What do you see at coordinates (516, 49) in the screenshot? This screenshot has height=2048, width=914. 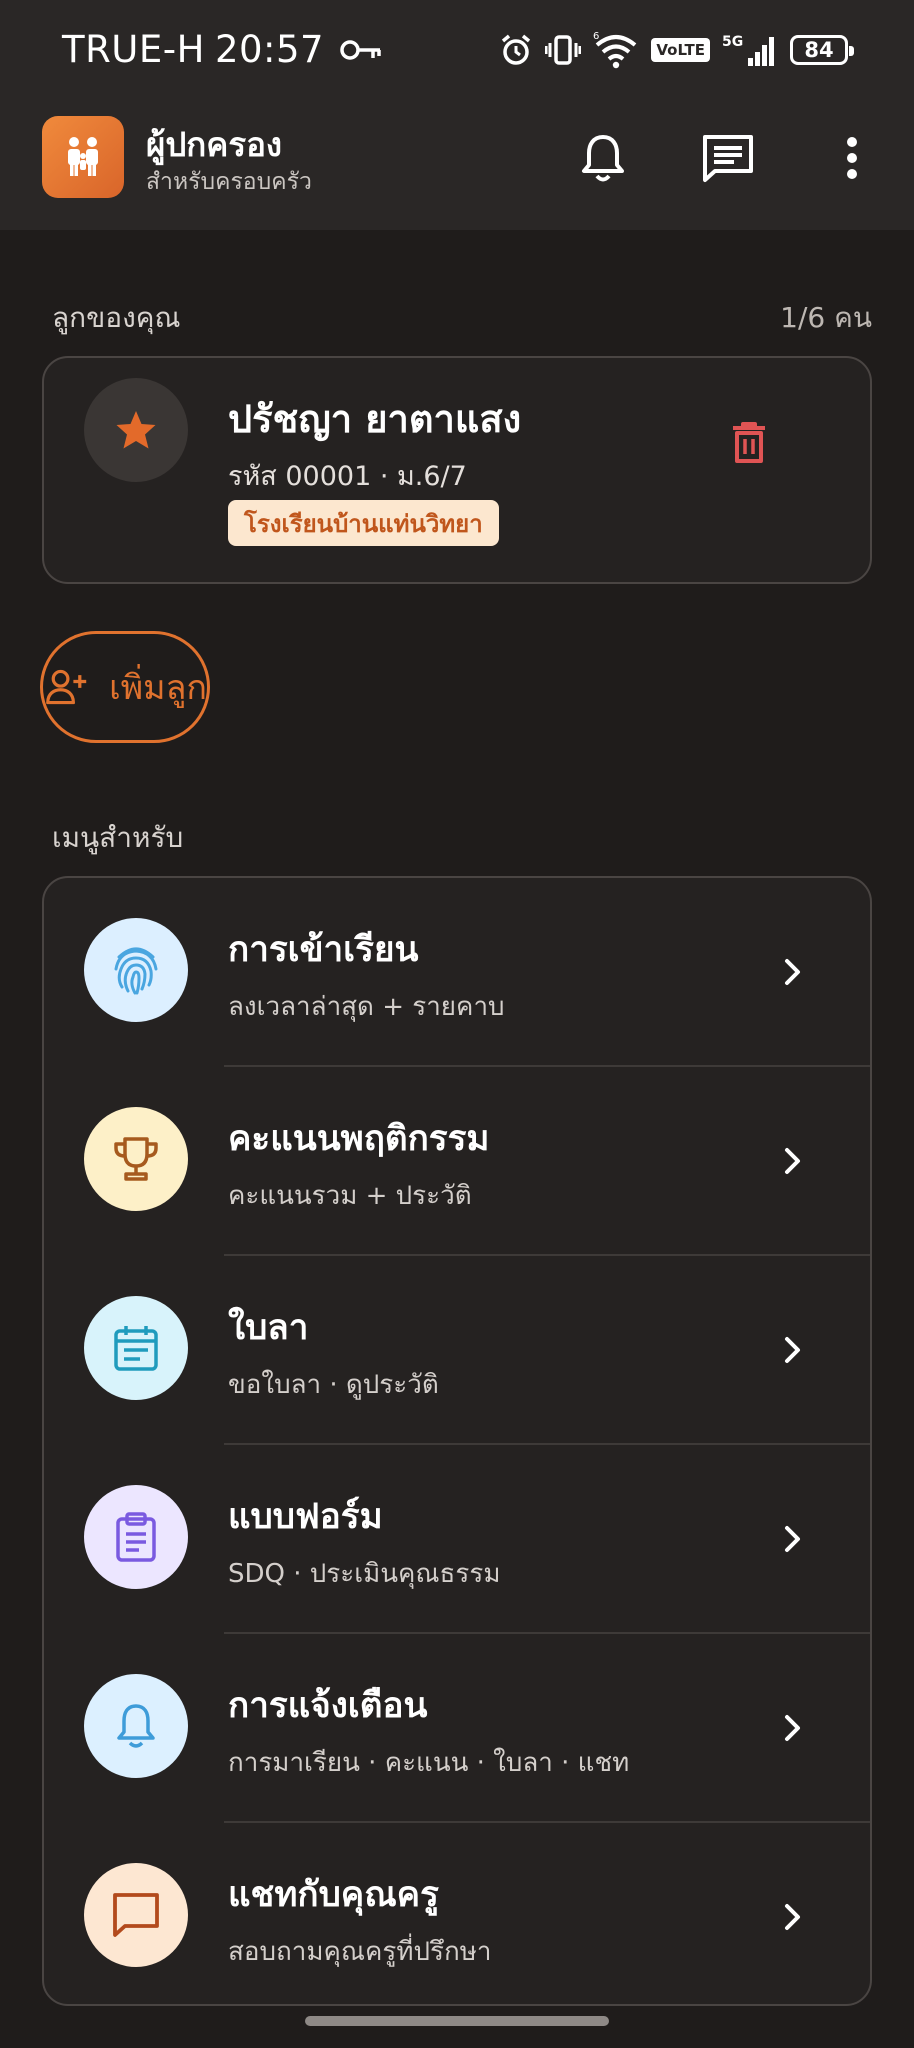 I see `alarm-icon` at bounding box center [516, 49].